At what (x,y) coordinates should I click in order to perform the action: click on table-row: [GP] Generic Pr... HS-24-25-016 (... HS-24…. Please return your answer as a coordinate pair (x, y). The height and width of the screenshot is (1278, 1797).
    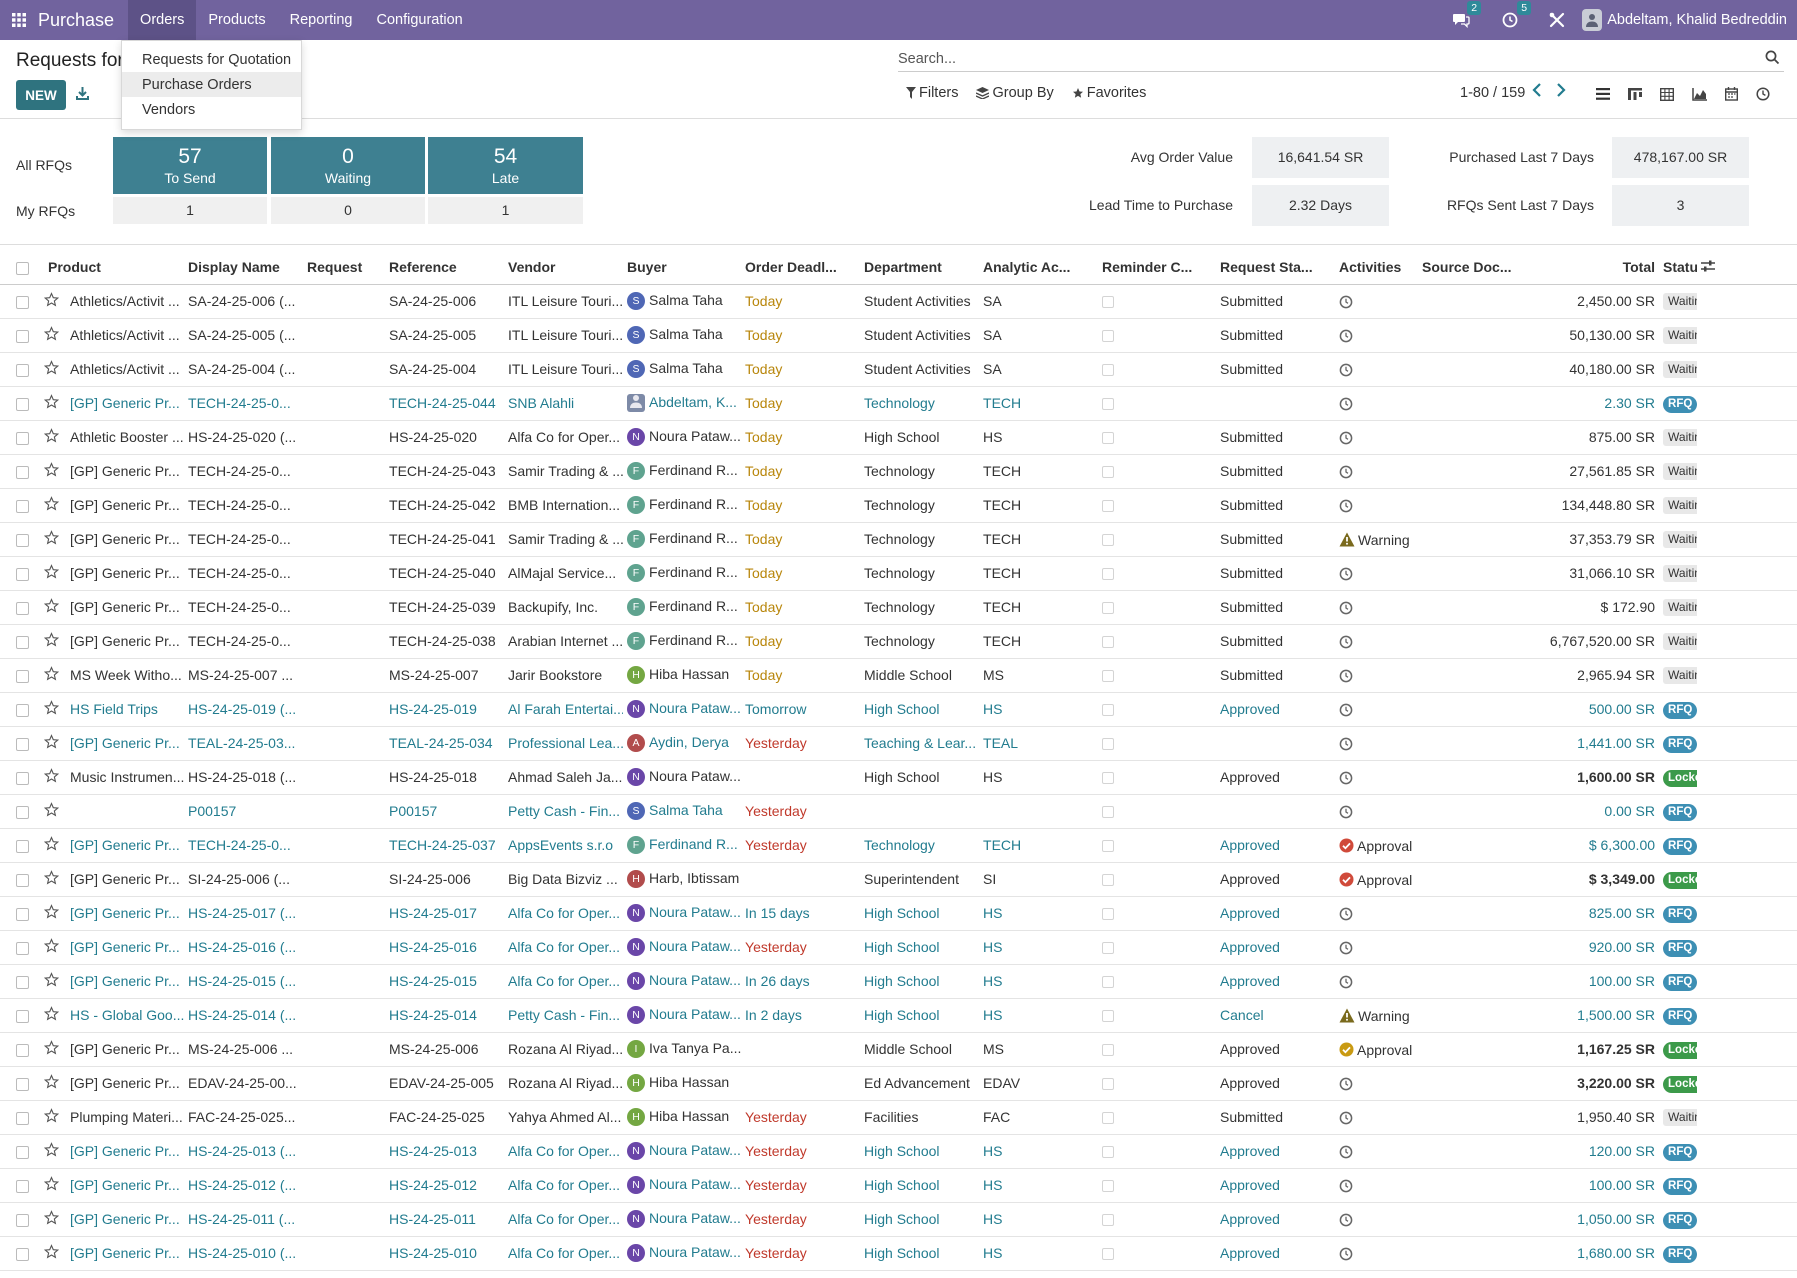
    Looking at the image, I should click on (898, 947).